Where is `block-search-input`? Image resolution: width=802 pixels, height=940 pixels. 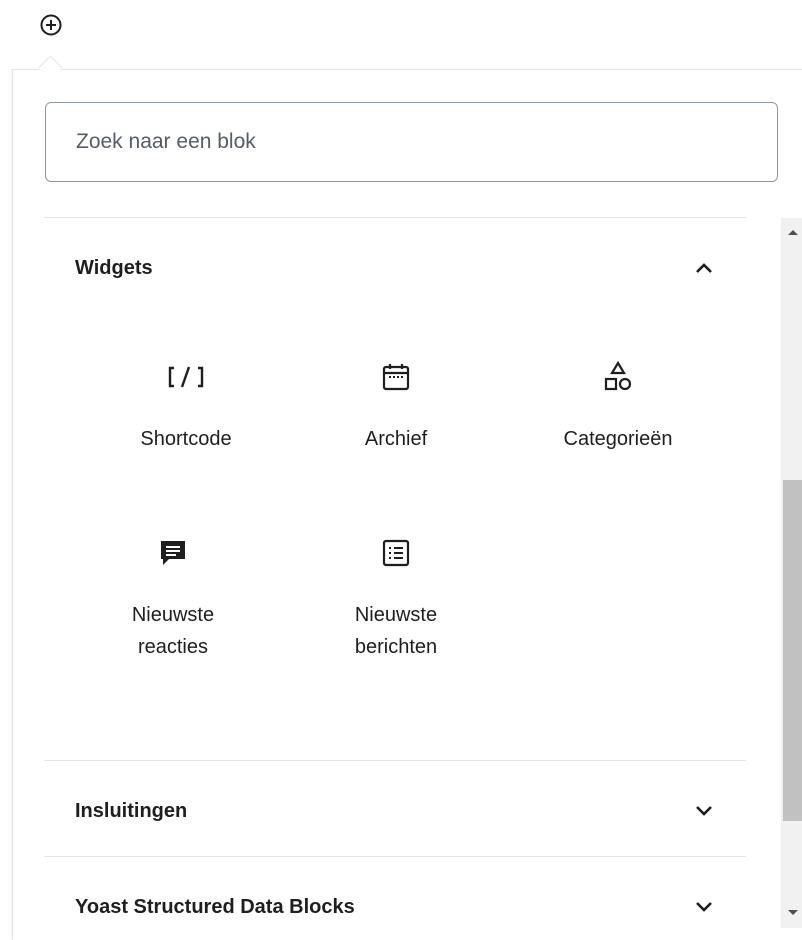
block-search-input is located at coordinates (411, 142).